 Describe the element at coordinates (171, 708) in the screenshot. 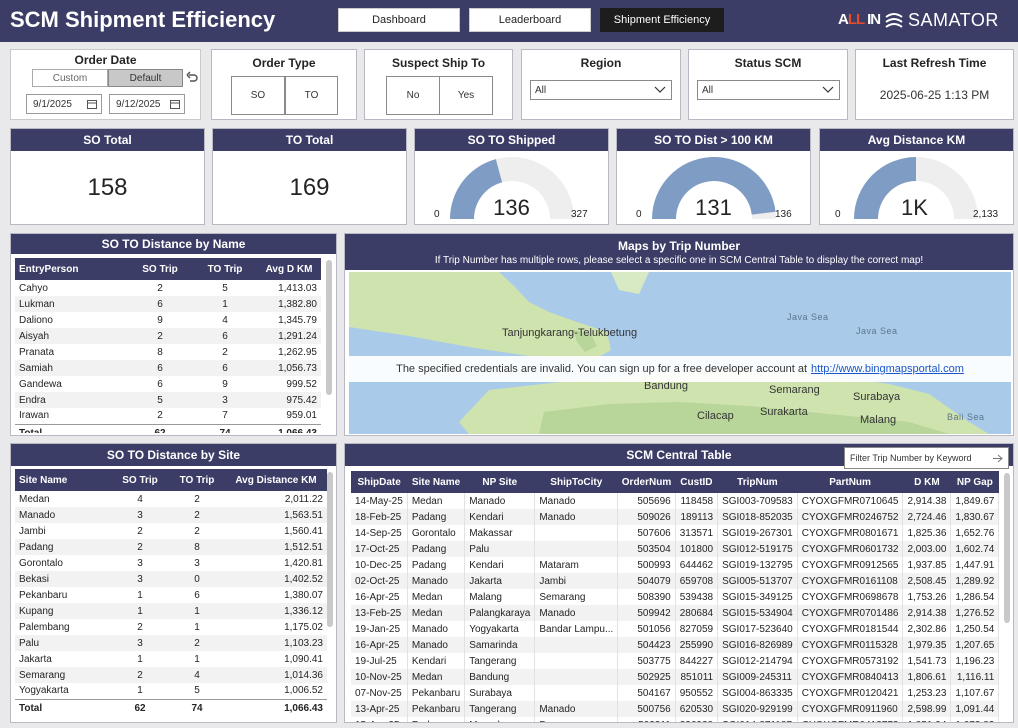

I see `total-row: Total62741,066.43` at that location.